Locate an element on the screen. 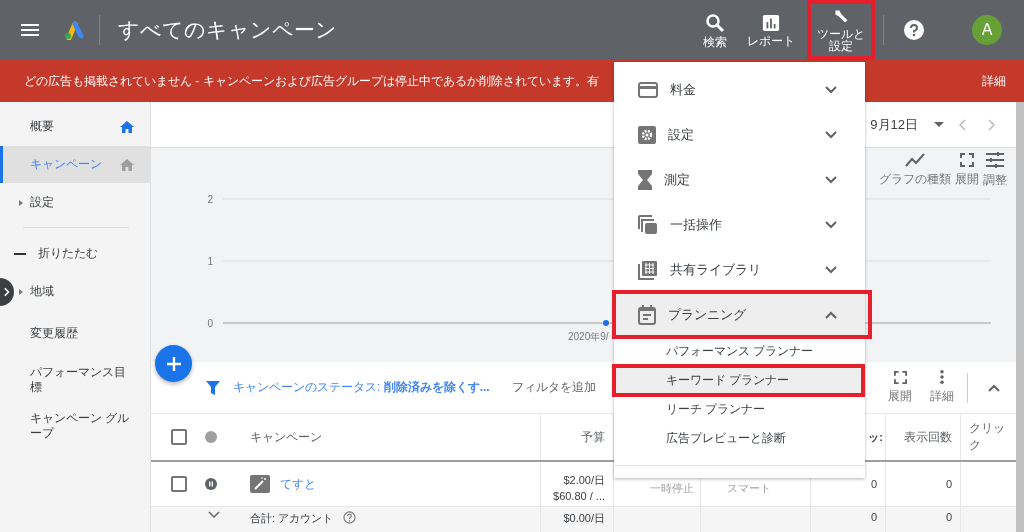  caret-icon is located at coordinates (939, 124).